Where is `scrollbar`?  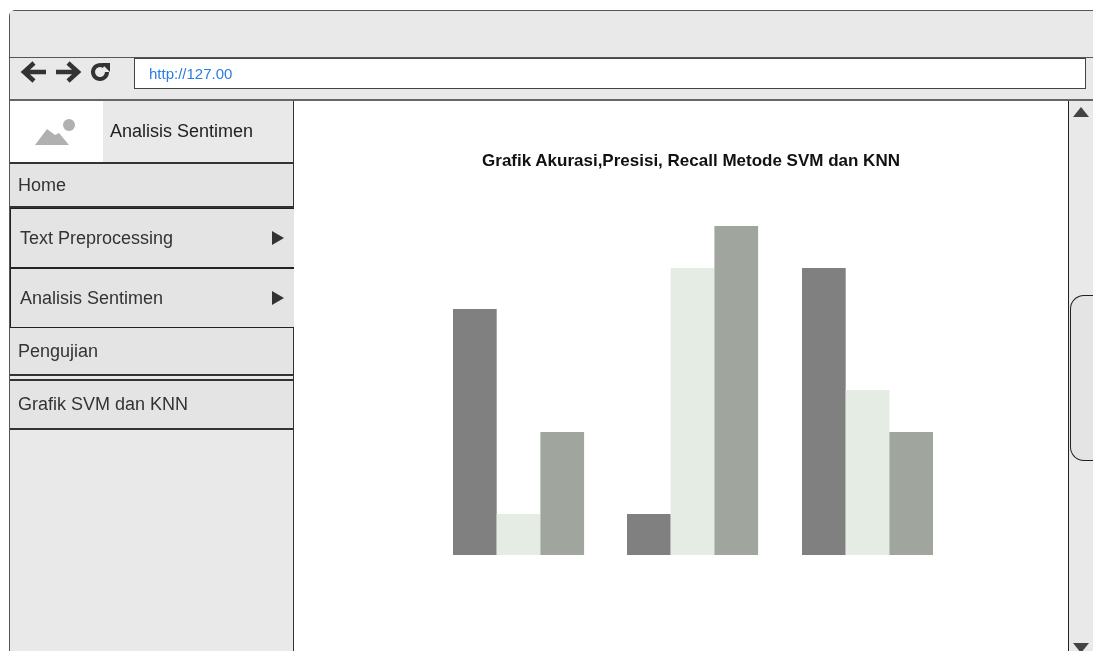
scrollbar is located at coordinates (1080, 376).